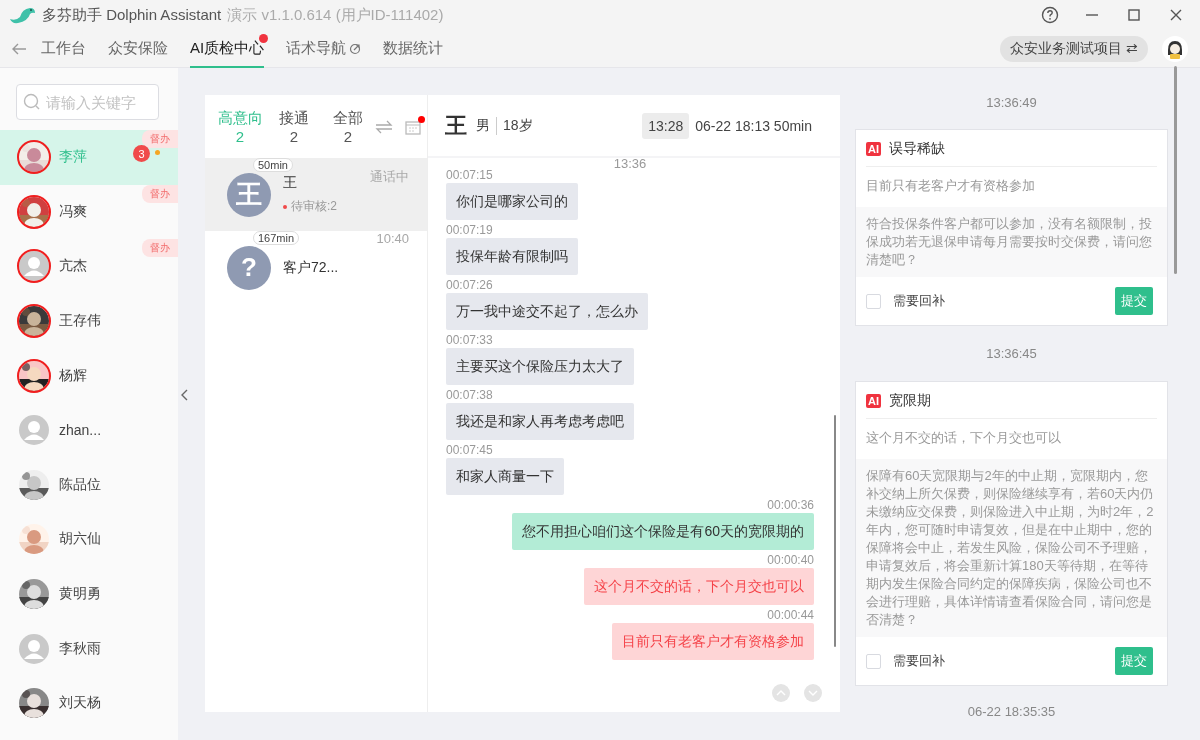 The width and height of the screenshot is (1200, 740). I want to click on dolphin-logo-icon, so click(22, 15).